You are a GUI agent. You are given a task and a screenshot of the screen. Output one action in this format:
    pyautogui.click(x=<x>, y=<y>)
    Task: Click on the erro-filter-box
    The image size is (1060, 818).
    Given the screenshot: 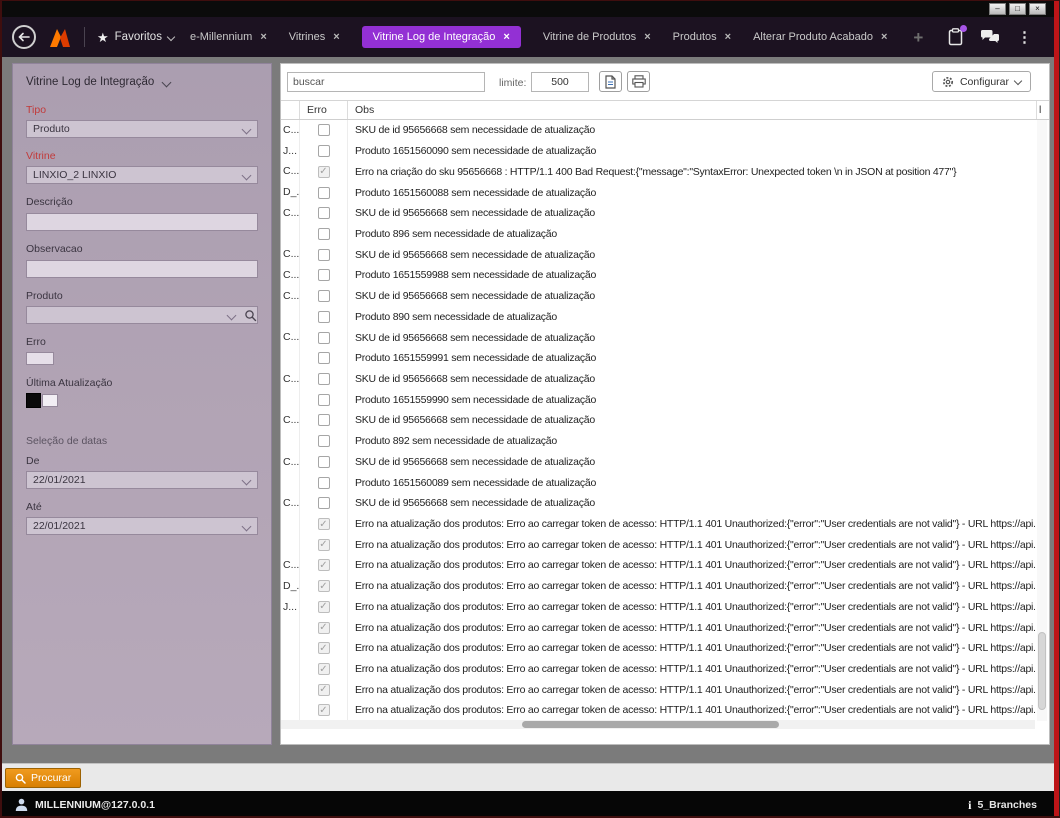 What is the action you would take?
    pyautogui.click(x=40, y=358)
    